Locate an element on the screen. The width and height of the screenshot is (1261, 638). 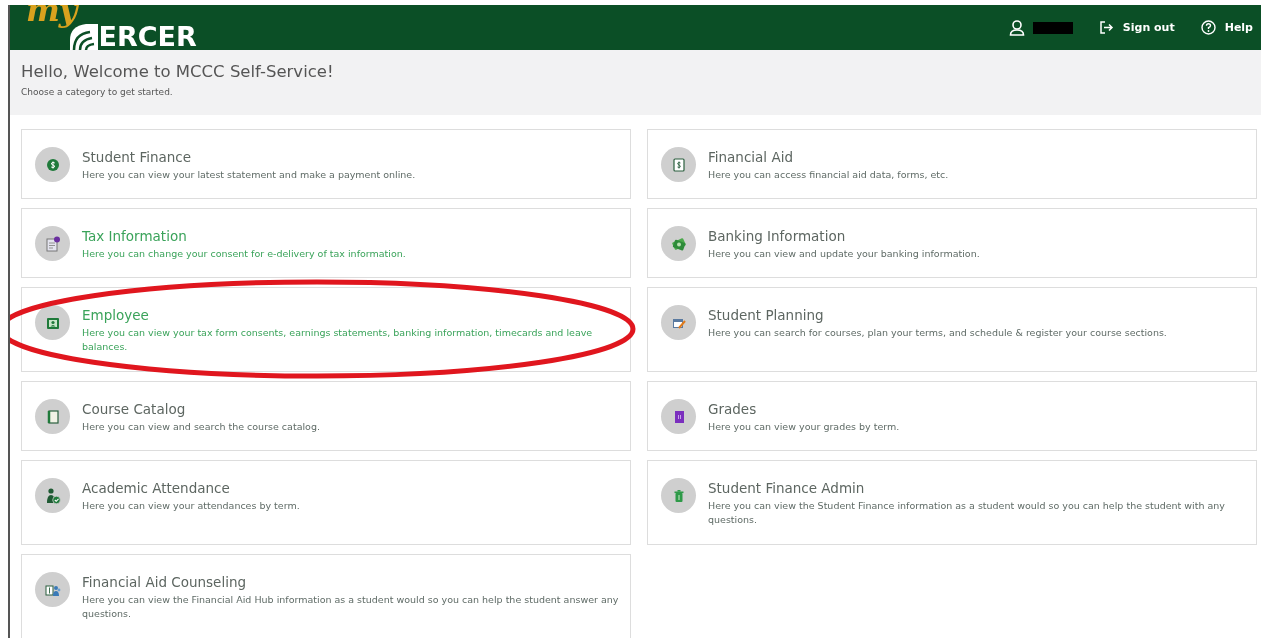
card-description: Here you can access financial aid data, forms, etc. is located at coordinates (828, 175).